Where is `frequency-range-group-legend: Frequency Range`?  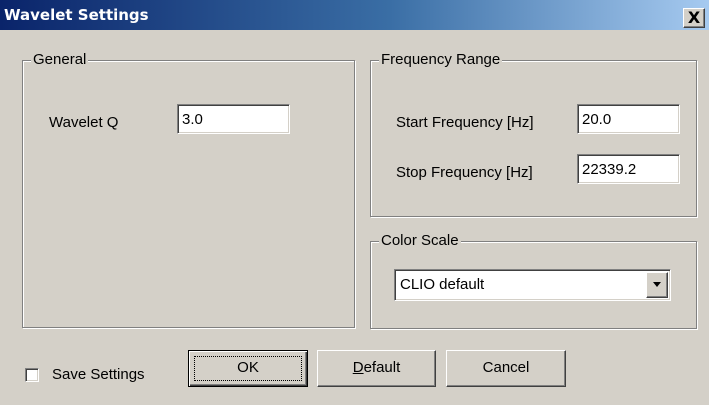 frequency-range-group-legend: Frequency Range is located at coordinates (441, 60).